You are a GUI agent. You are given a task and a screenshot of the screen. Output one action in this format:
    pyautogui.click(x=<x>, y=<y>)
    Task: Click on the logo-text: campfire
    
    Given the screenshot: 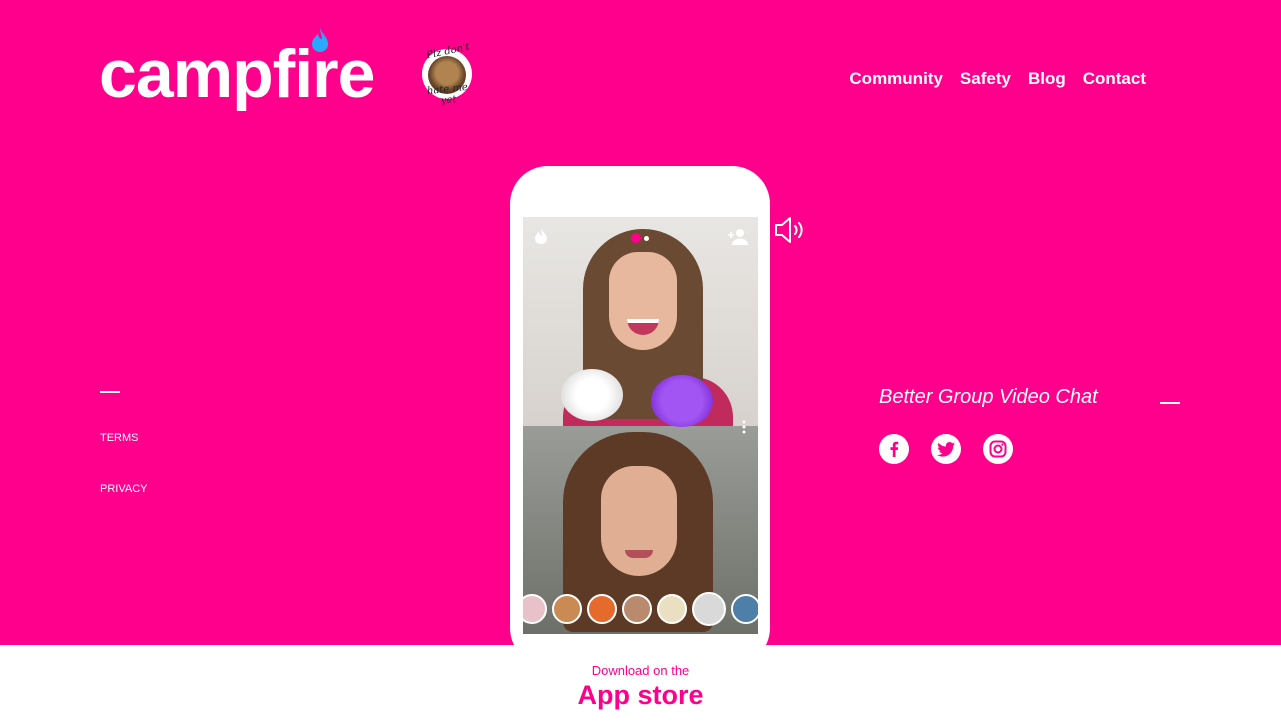 What is the action you would take?
    pyautogui.click(x=237, y=74)
    